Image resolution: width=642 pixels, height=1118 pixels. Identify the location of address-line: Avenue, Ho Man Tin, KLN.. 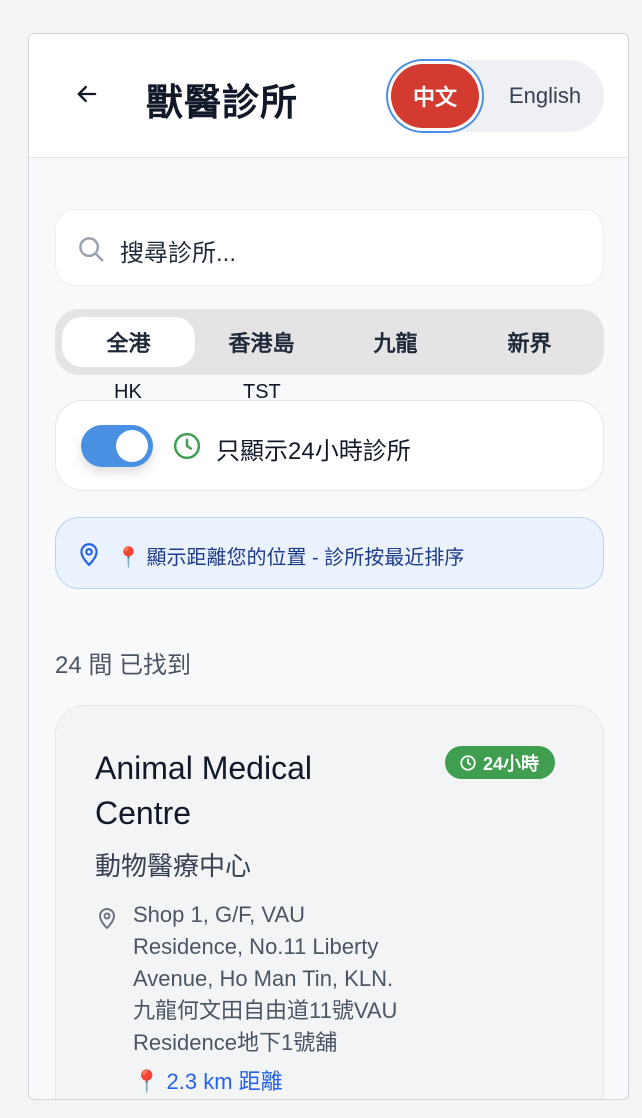
(263, 978).